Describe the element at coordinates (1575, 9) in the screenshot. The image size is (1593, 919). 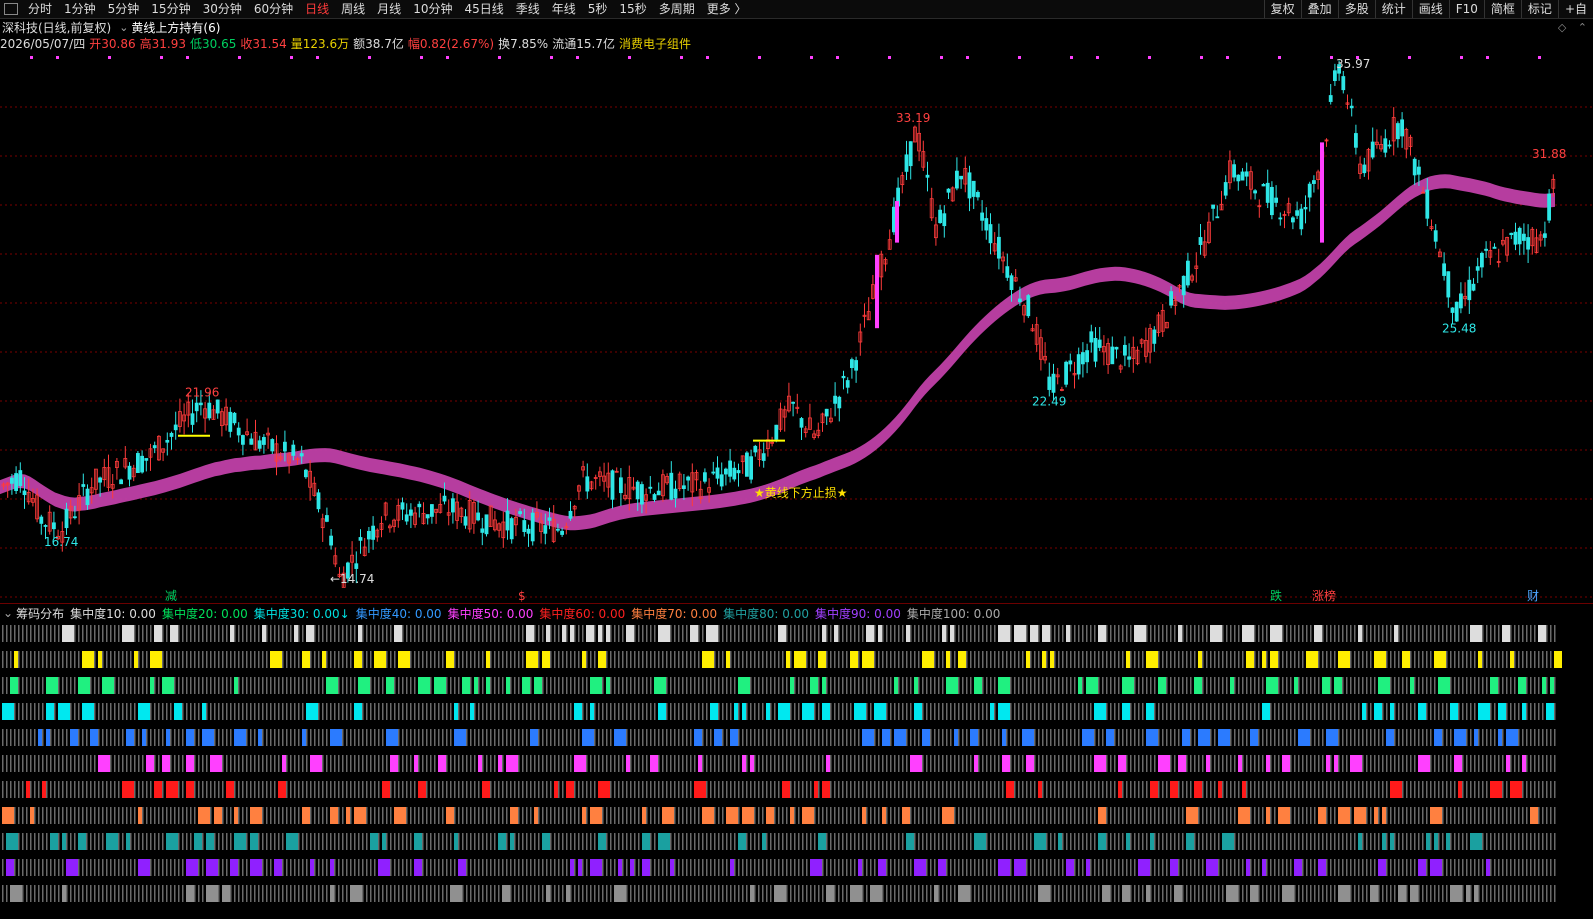
I see `toolbar-button: +自` at that location.